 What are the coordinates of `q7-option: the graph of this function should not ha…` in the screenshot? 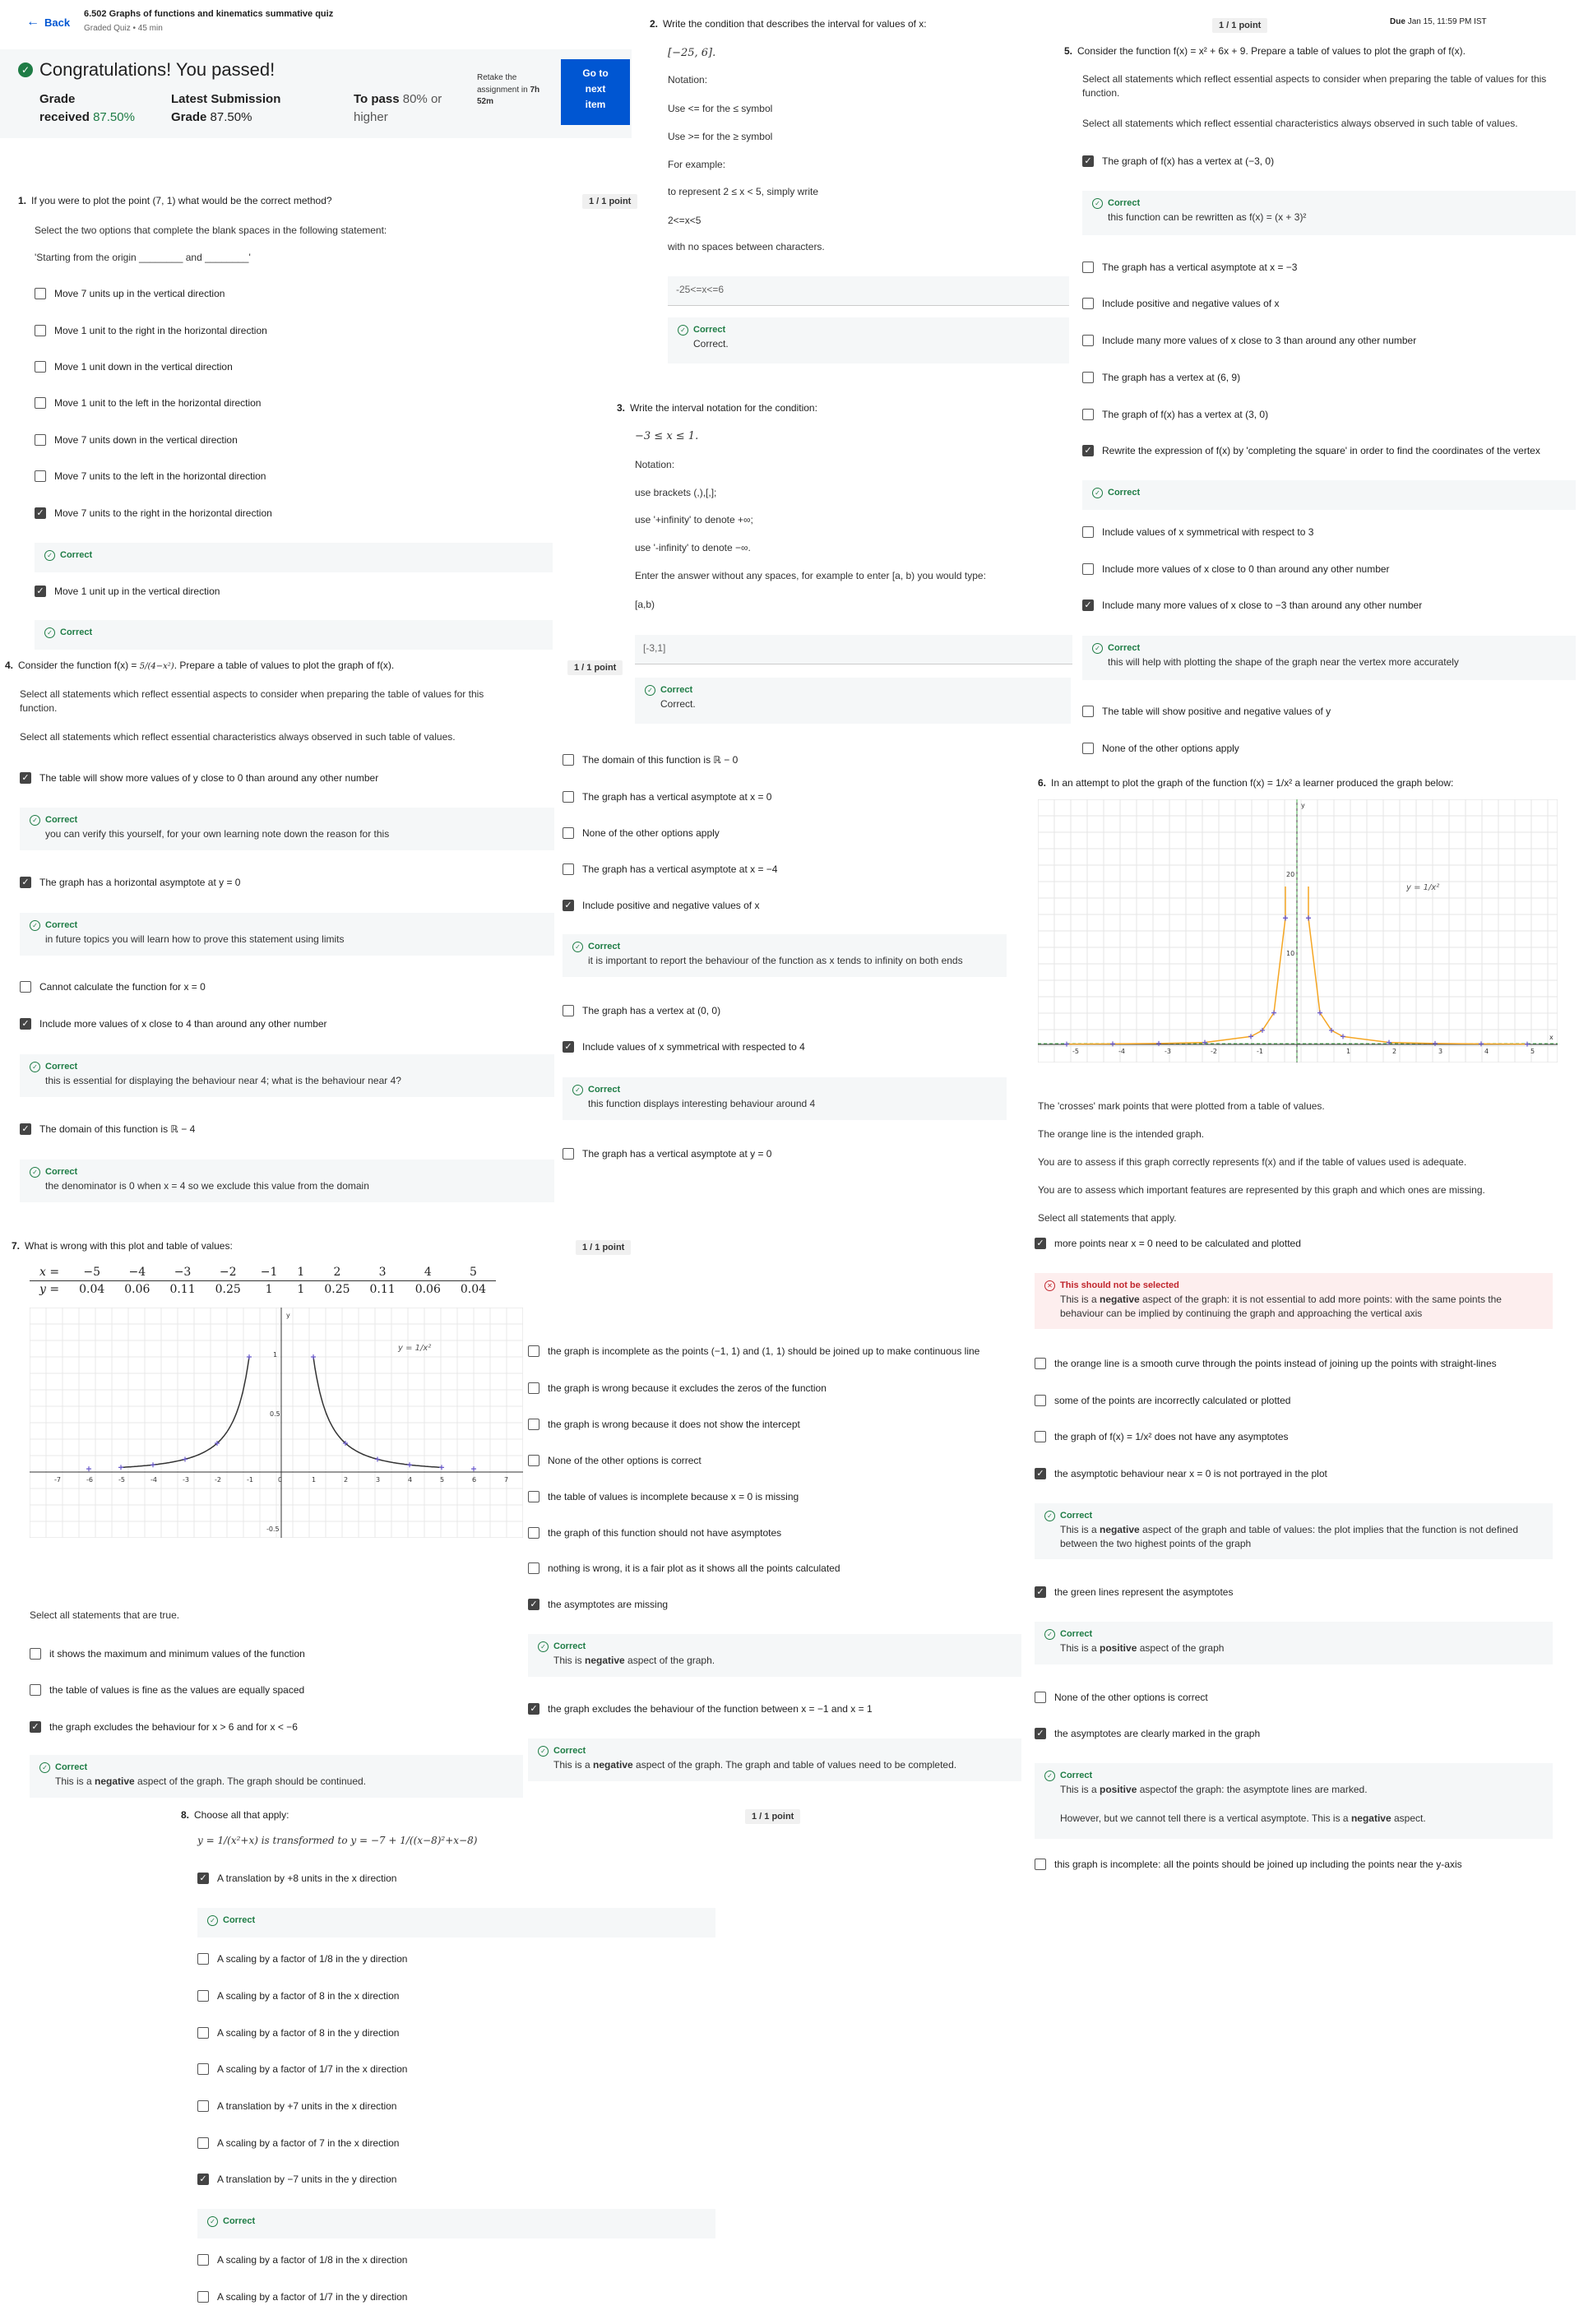 It's located at (654, 1533).